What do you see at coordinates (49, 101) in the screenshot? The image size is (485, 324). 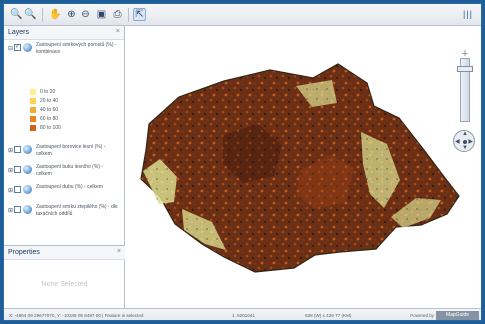 I see `legend-label: 20 to 40` at bounding box center [49, 101].